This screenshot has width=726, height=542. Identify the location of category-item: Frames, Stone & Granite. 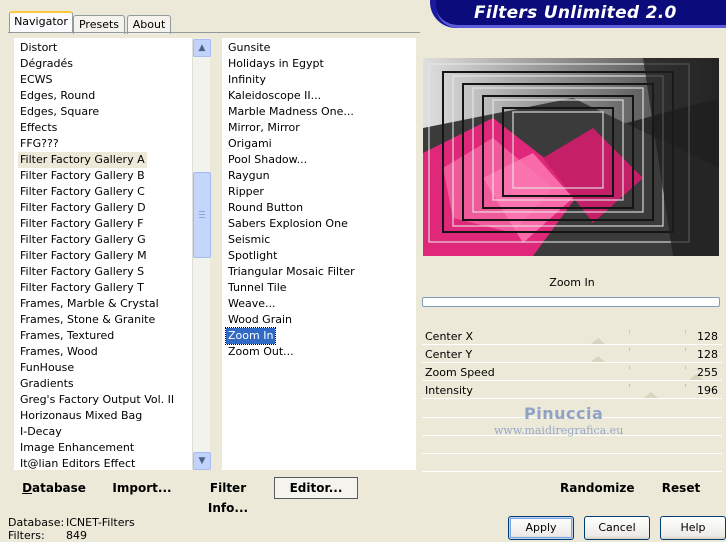
(87, 320).